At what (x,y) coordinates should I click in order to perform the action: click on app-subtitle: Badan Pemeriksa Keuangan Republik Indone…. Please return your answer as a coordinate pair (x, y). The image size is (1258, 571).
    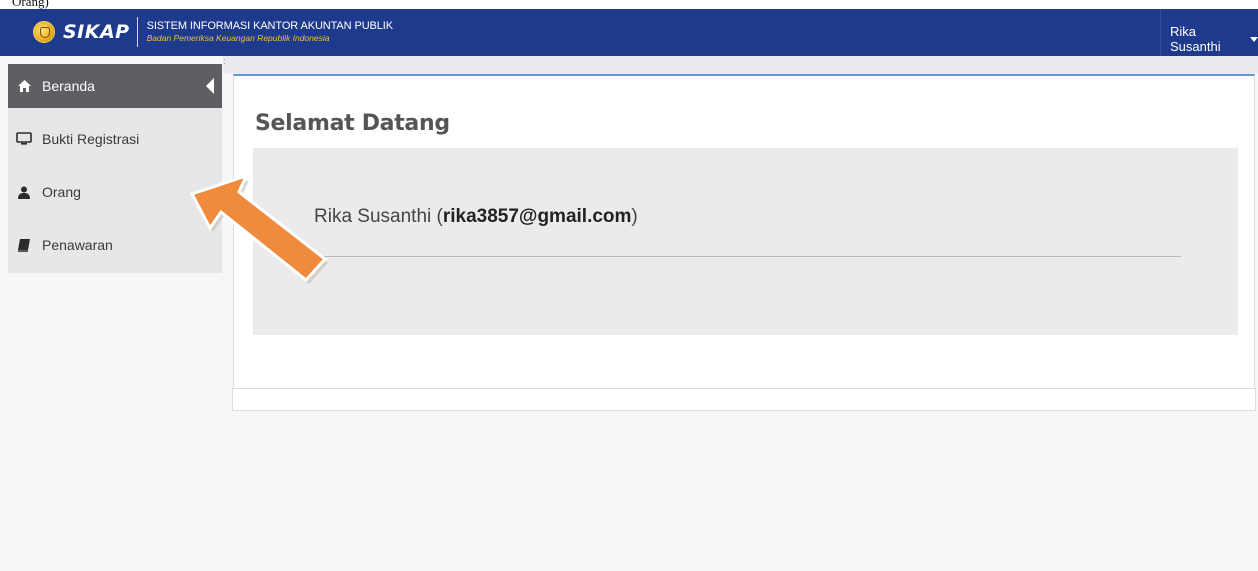
    Looking at the image, I should click on (238, 38).